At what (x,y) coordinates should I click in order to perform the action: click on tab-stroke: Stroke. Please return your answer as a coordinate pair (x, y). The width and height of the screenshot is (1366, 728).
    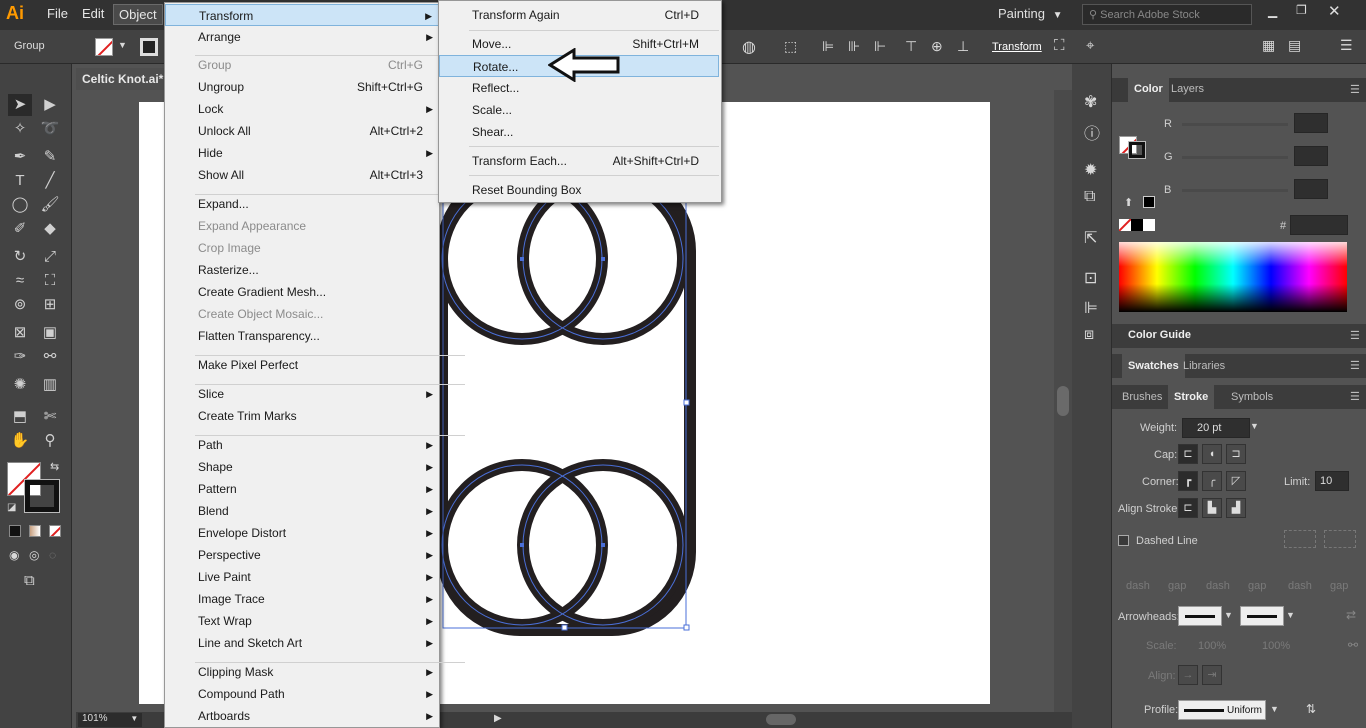
    Looking at the image, I should click on (1191, 397).